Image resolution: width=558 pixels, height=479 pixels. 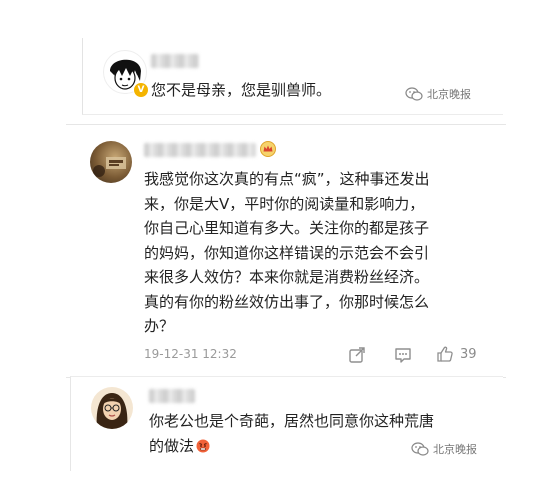 I want to click on share-icon, so click(x=357, y=355).